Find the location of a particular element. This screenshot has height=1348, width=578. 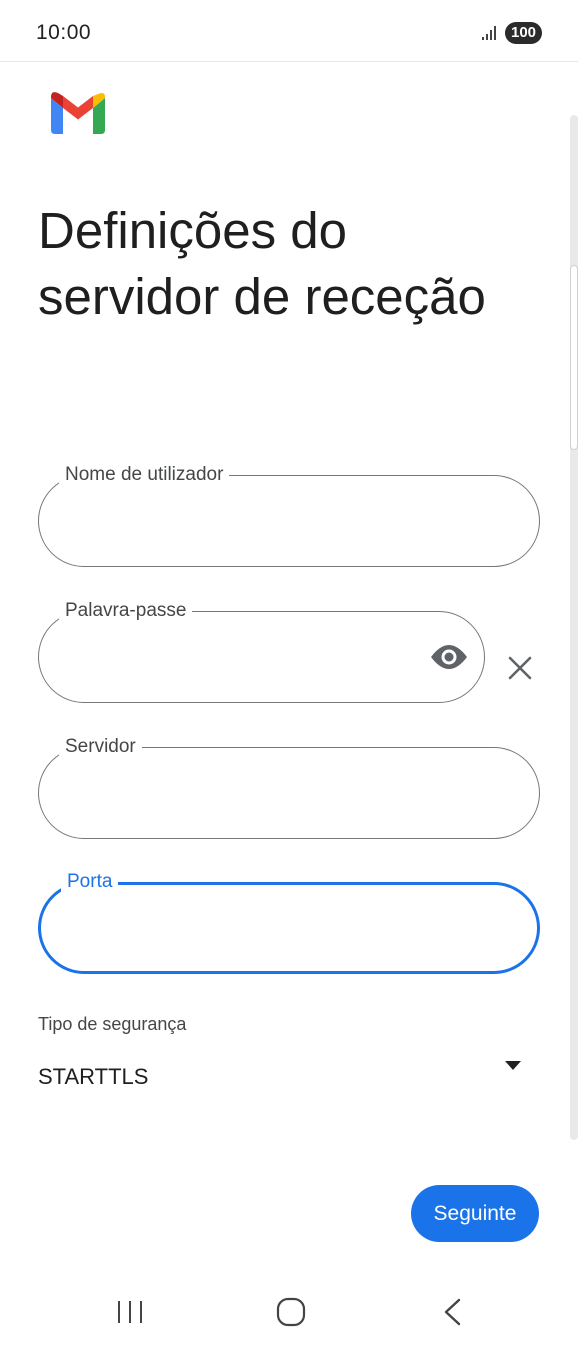

port-field: Porta is located at coordinates (289, 922).